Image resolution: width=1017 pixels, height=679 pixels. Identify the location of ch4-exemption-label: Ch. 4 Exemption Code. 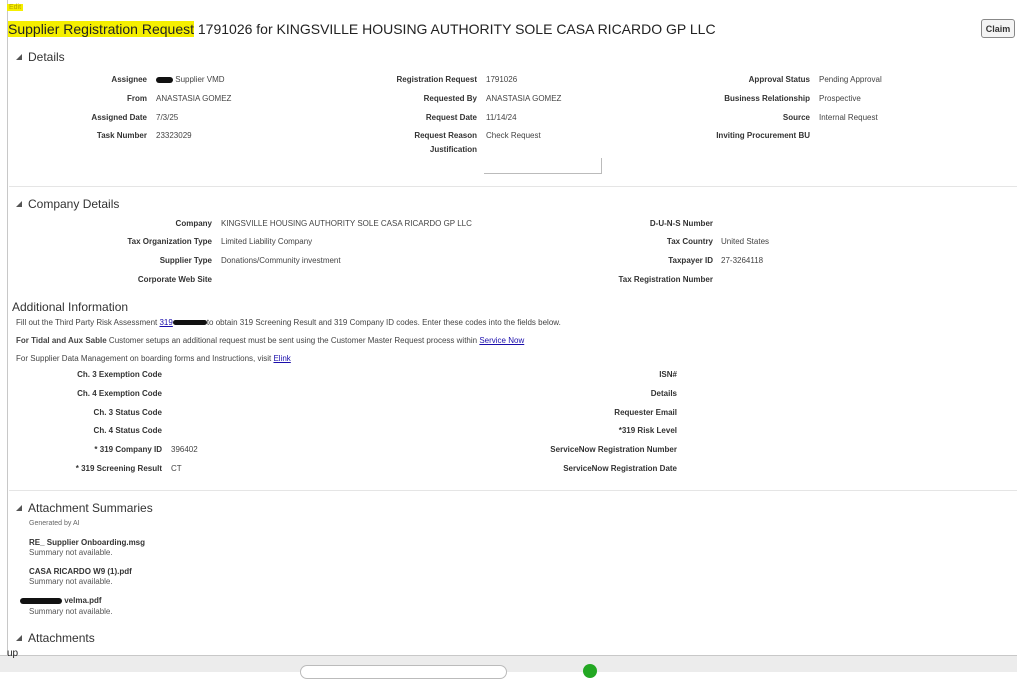
(119, 393).